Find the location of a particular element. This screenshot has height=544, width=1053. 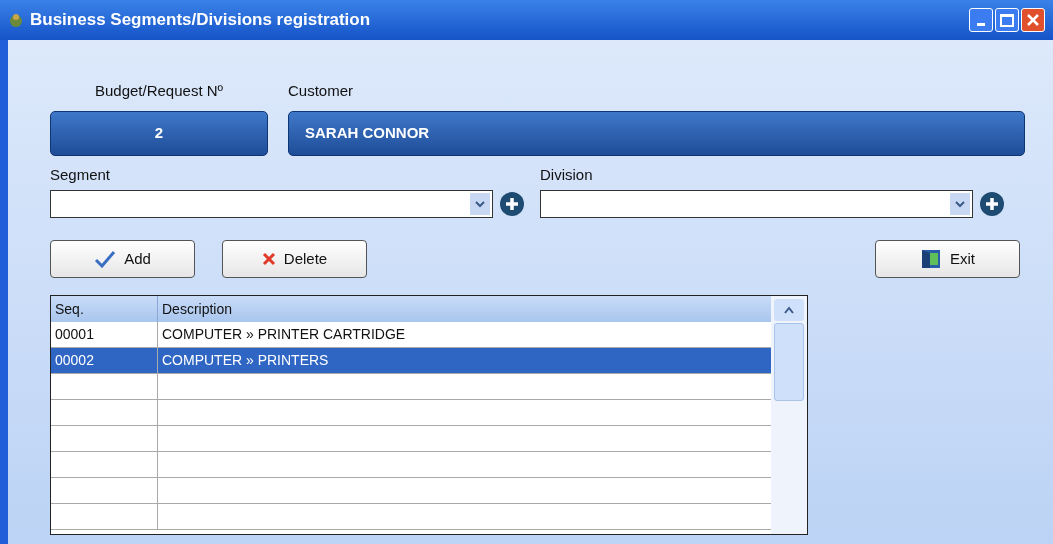

table-cell: 00001 is located at coordinates (104, 334).